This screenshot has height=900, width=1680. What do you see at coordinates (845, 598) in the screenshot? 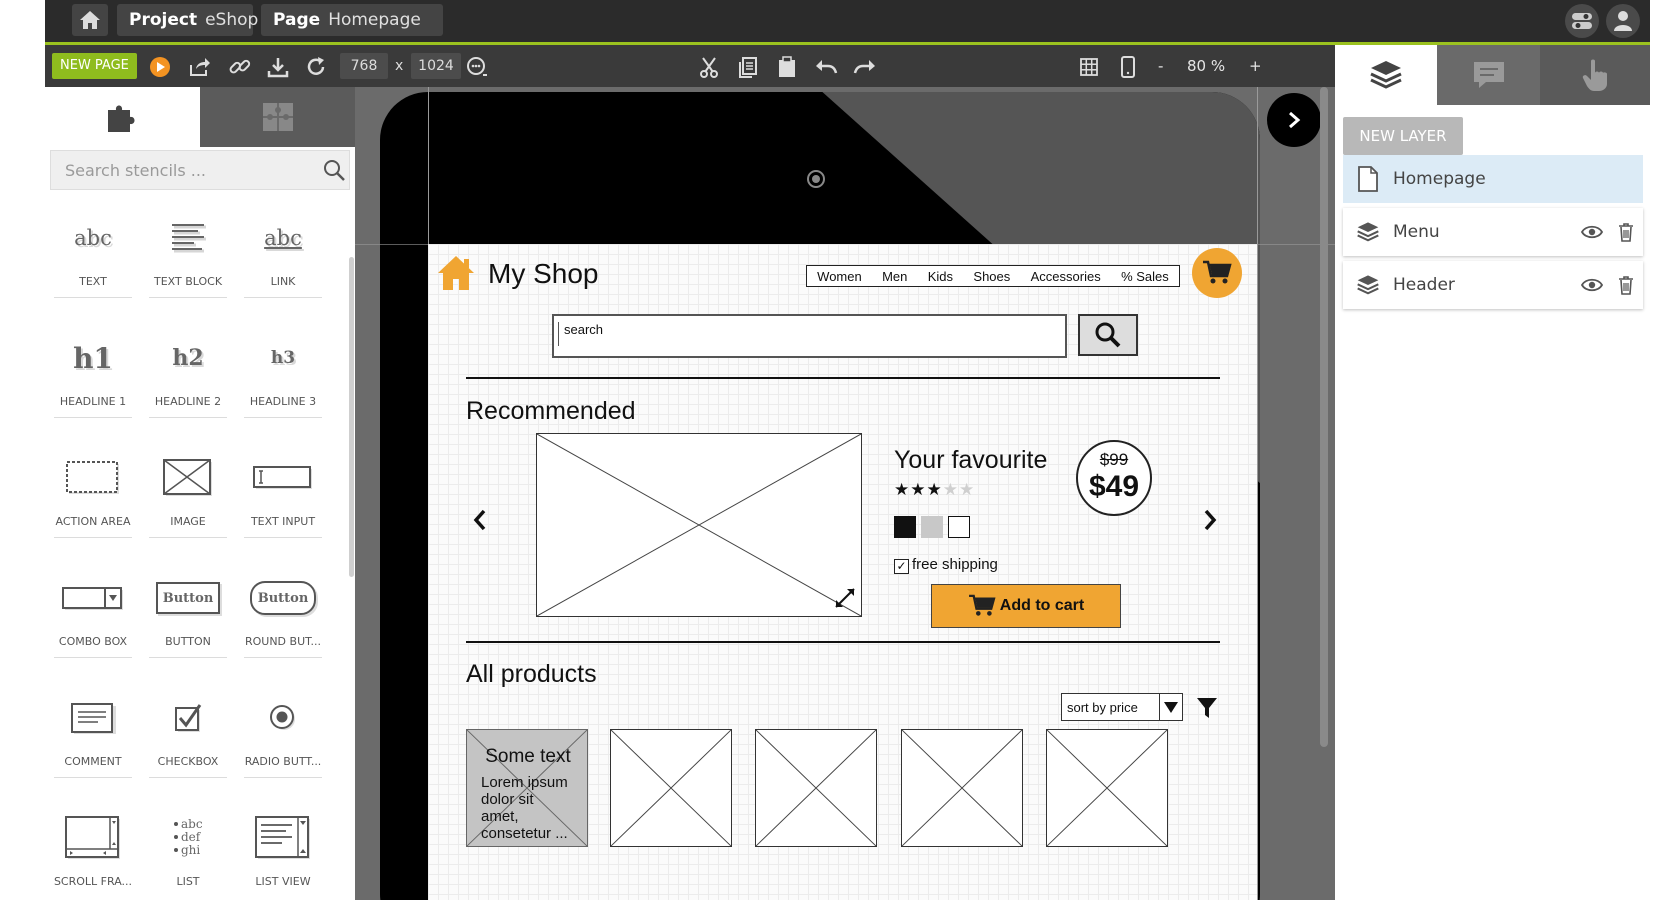
I see `expand-icon` at bounding box center [845, 598].